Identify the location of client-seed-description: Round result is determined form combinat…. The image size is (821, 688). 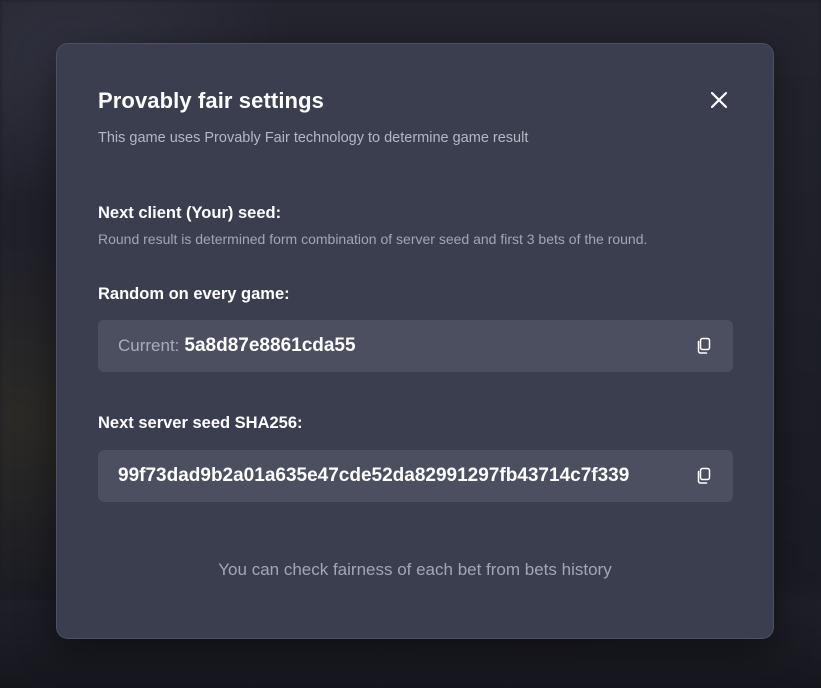
(373, 239).